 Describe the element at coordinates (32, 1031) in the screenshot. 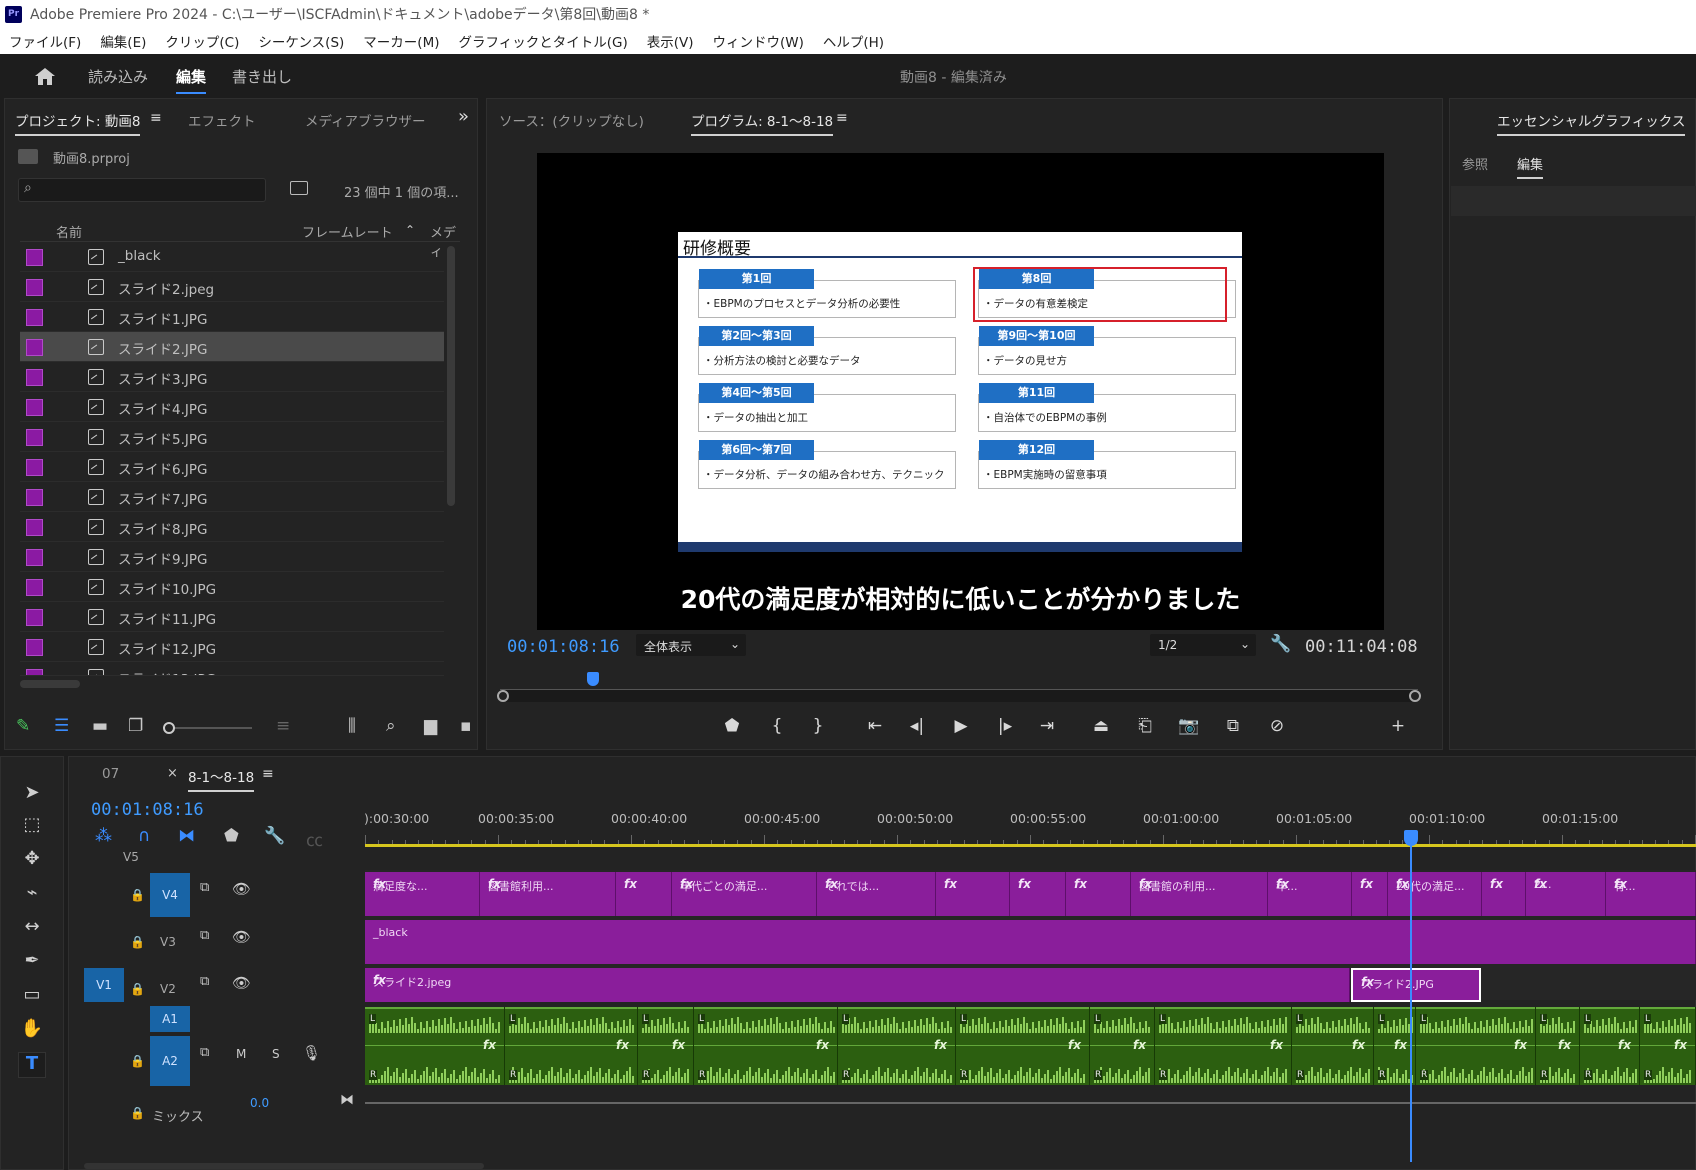

I see `hand-tool-icon: ✋` at that location.